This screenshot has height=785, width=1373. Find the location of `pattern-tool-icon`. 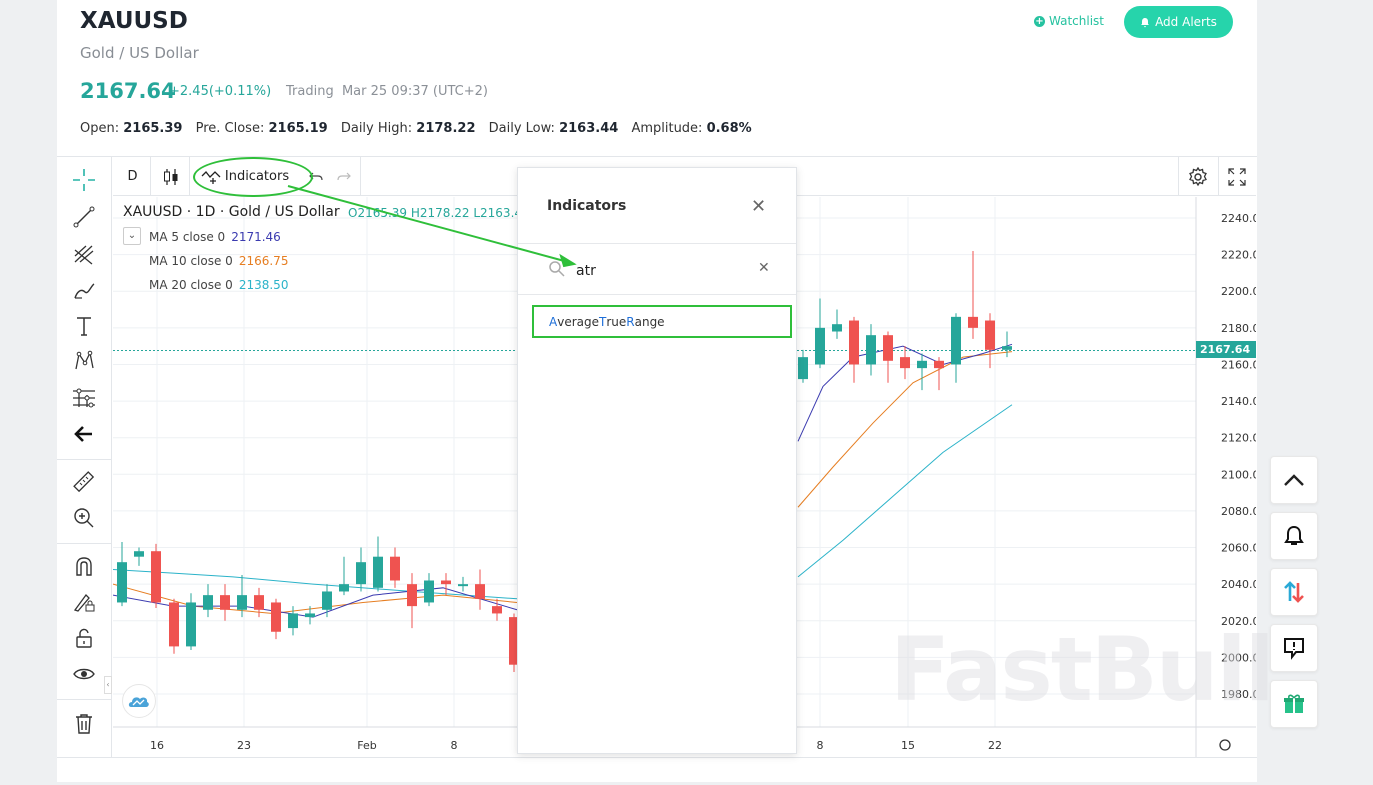

pattern-tool-icon is located at coordinates (84, 361).